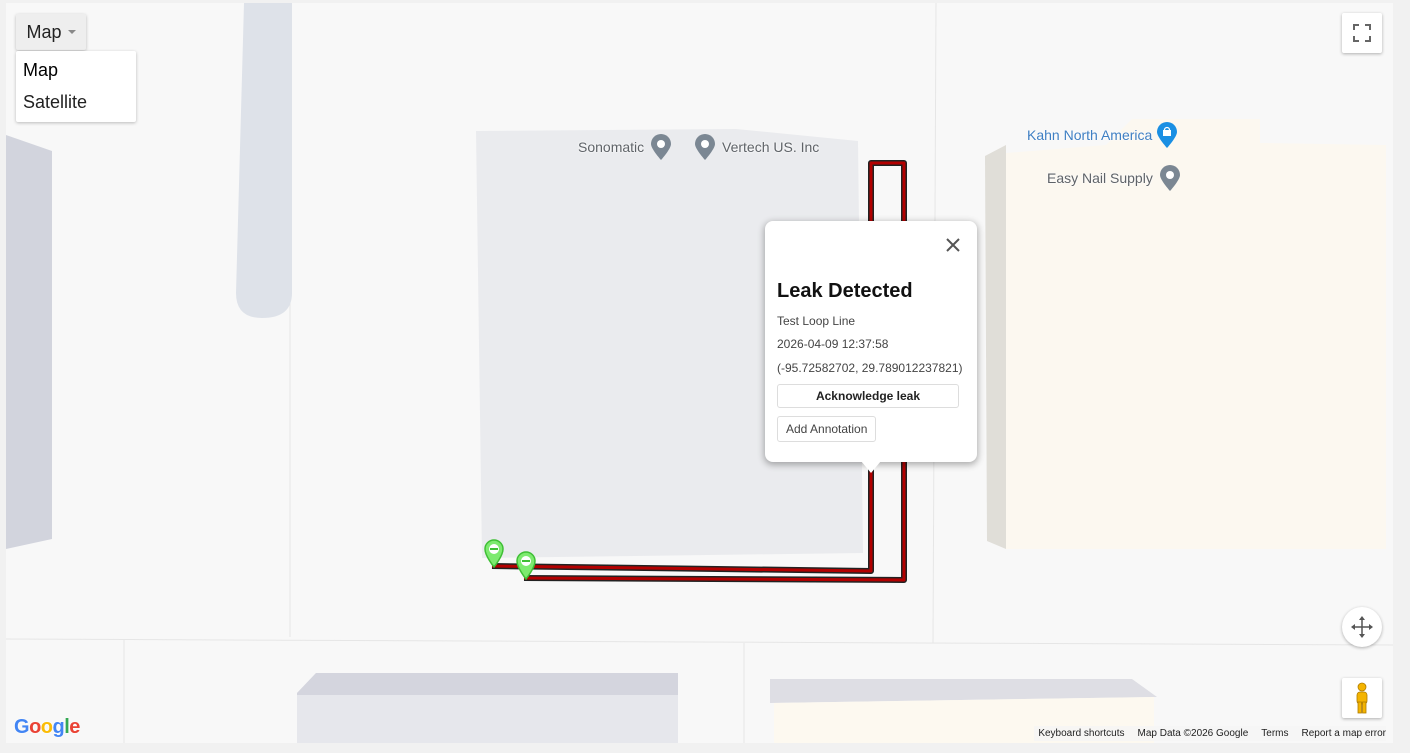  Describe the element at coordinates (833, 344) in the screenshot. I see `leak-timestamp: 2026-04-09 12:37:58` at that location.